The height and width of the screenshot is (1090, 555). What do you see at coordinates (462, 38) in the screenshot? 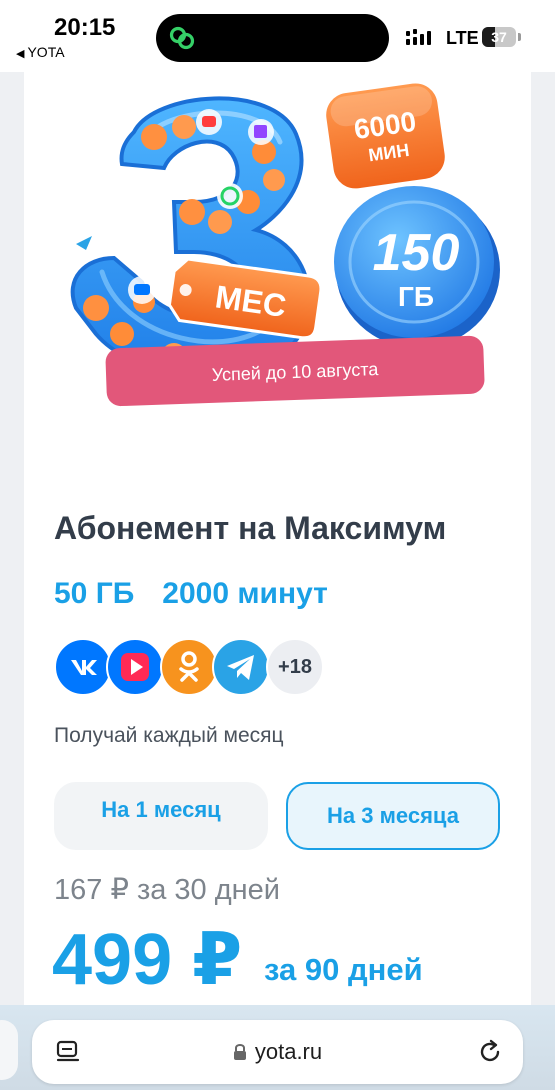
I see `network-type: LTE` at bounding box center [462, 38].